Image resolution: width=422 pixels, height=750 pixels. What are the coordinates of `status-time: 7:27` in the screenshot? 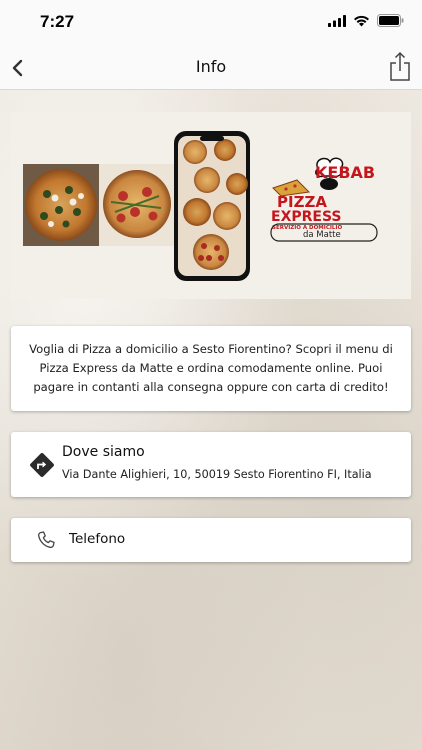 It's located at (57, 21).